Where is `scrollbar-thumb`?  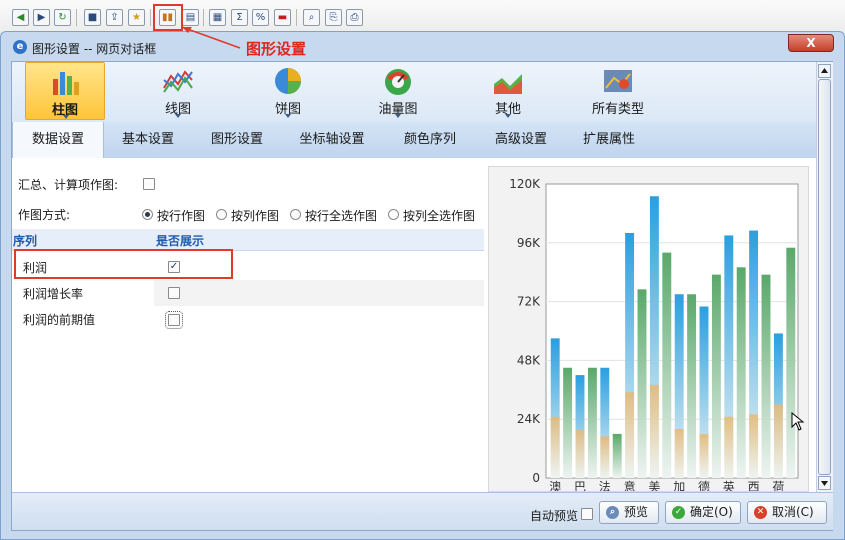 scrollbar-thumb is located at coordinates (824, 277).